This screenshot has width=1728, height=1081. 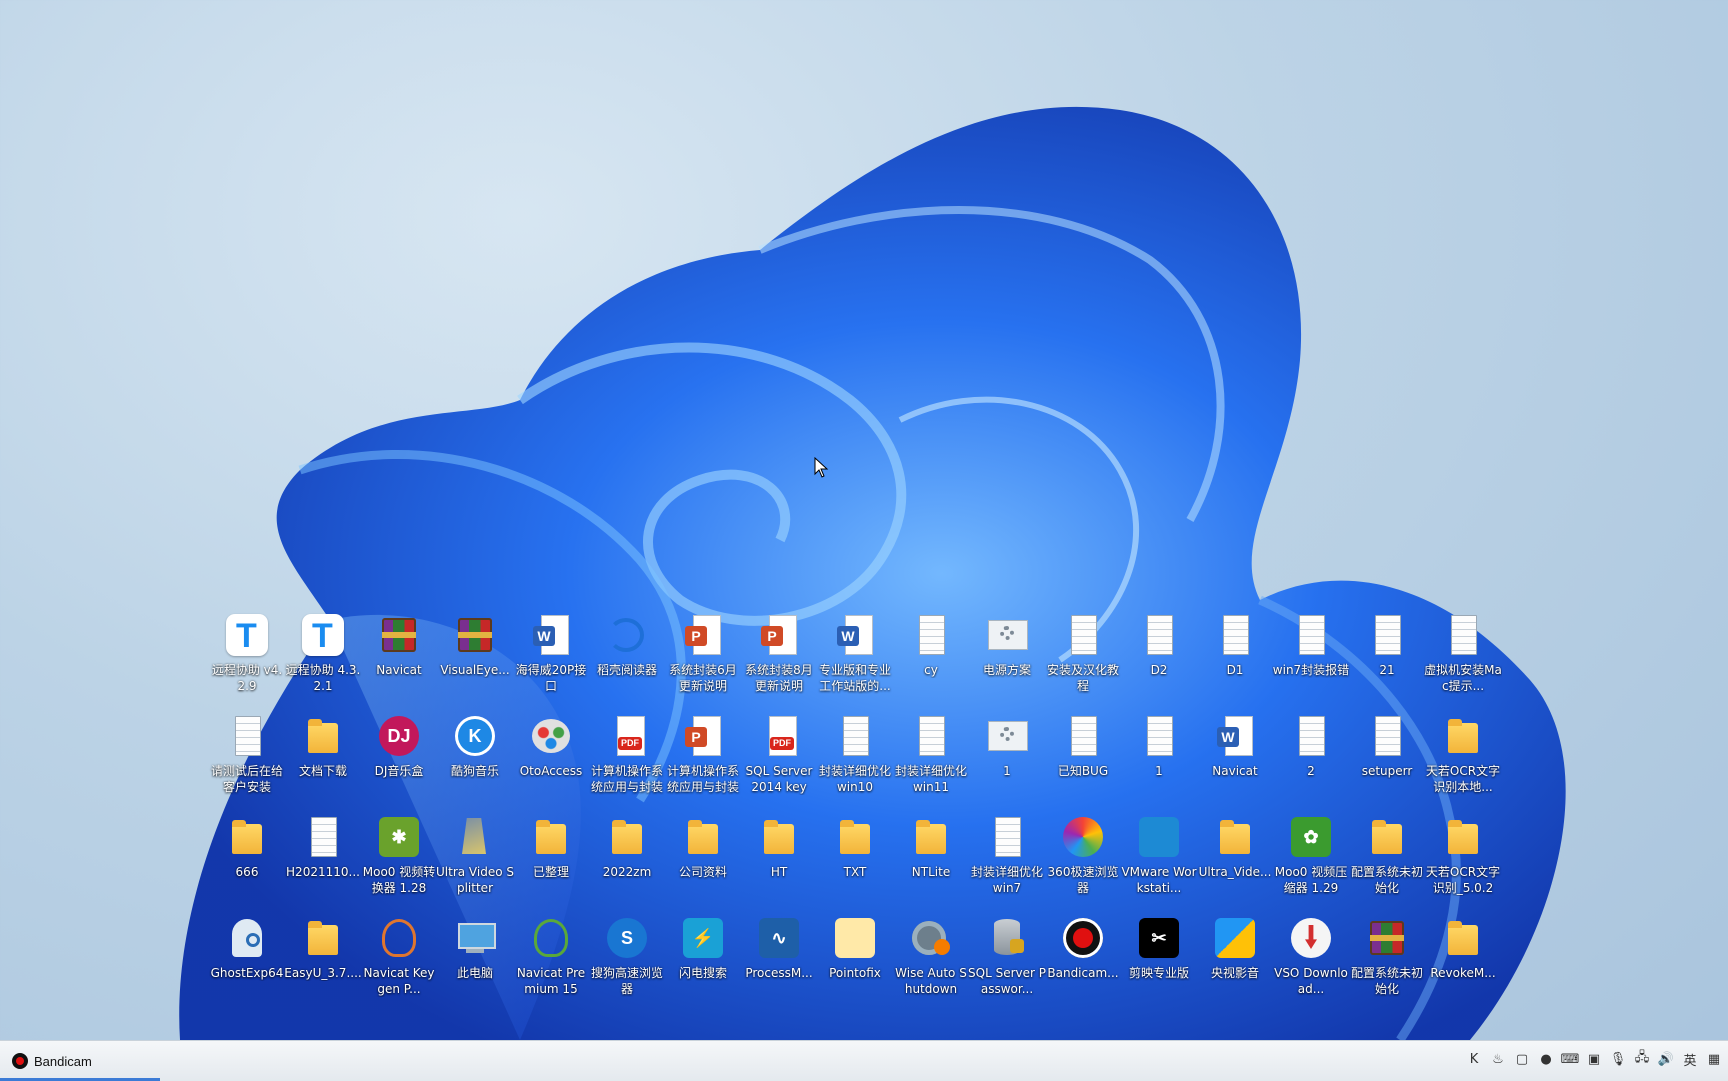 What do you see at coordinates (63, 1061) in the screenshot?
I see `taskbar-app-label: Bandicam` at bounding box center [63, 1061].